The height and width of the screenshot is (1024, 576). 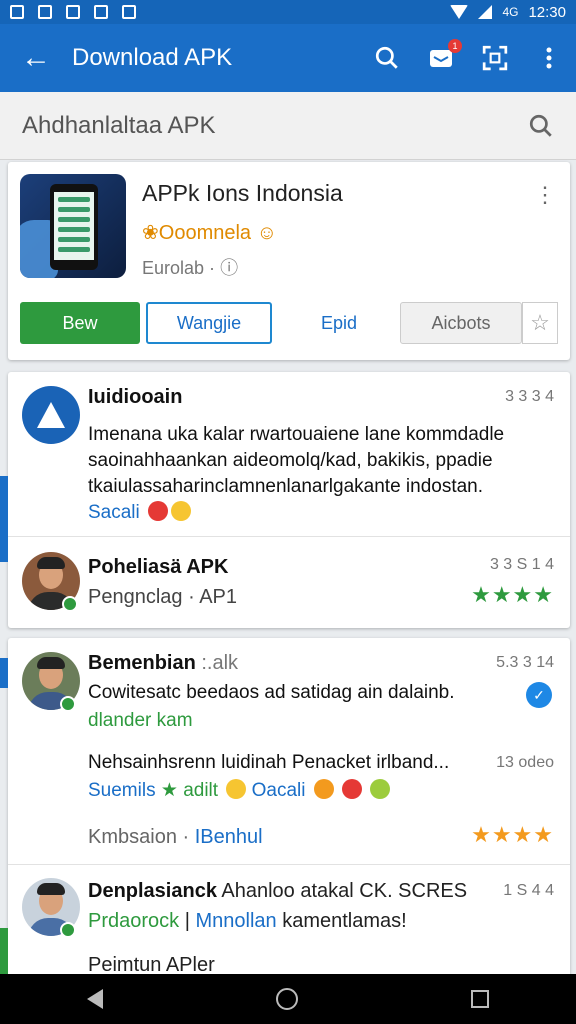 I want to click on text-button: Epid, so click(x=339, y=323).